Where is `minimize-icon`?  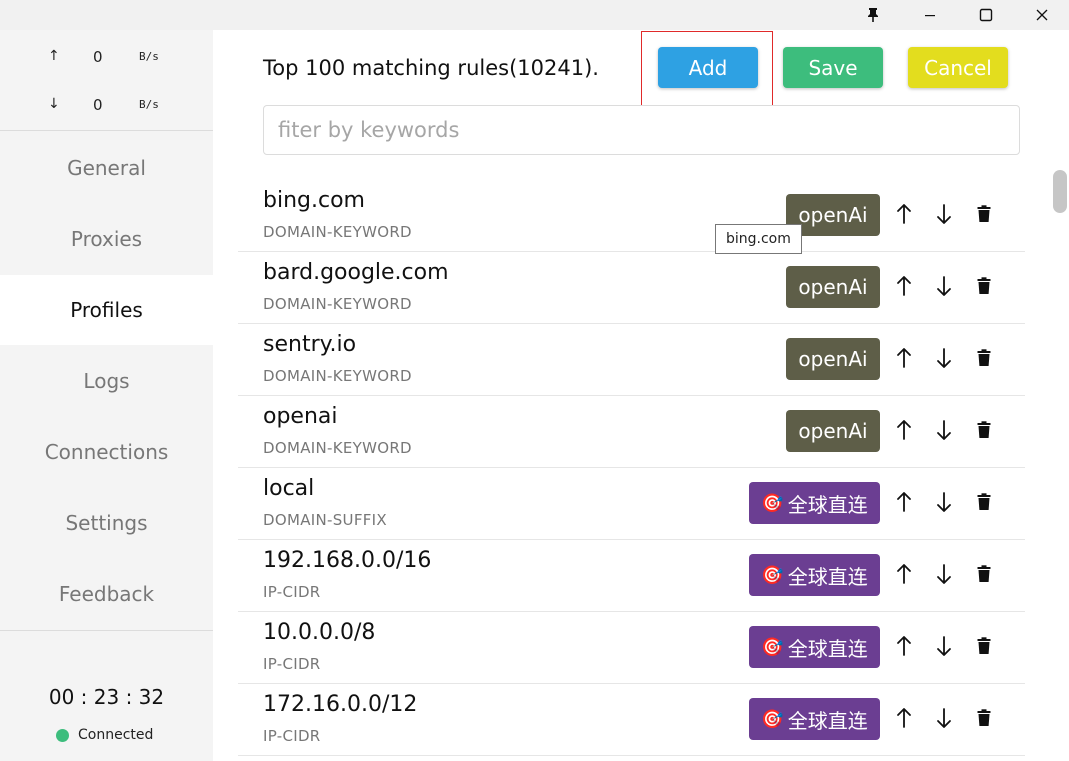
minimize-icon is located at coordinates (930, 16).